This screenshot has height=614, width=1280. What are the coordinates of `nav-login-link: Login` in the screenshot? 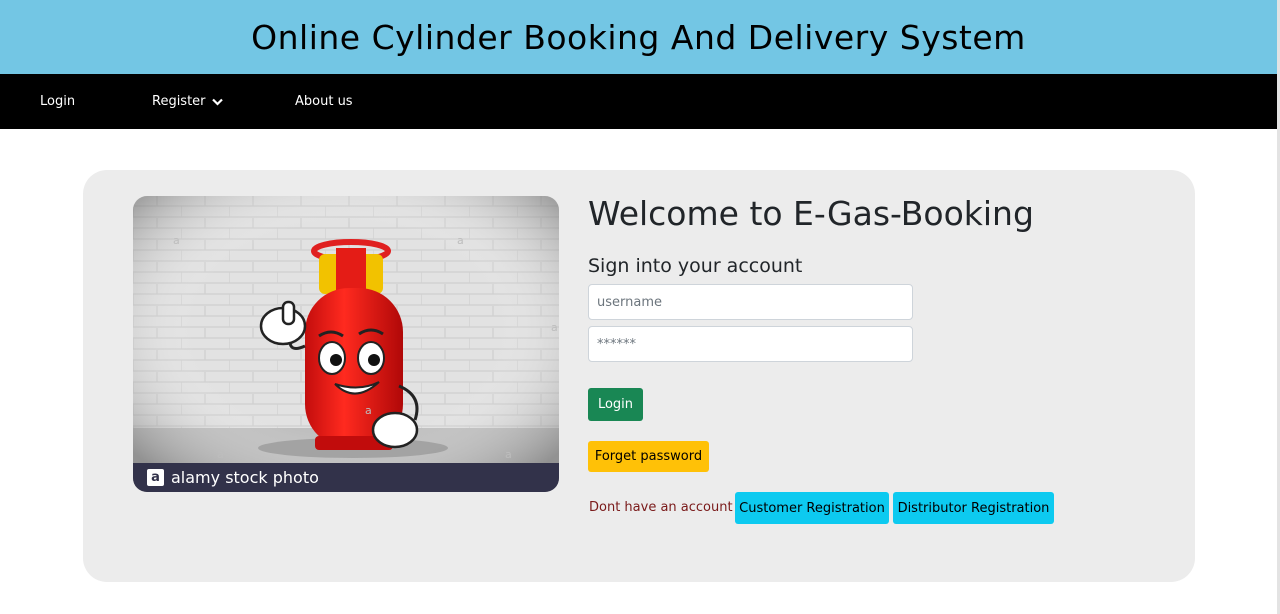 It's located at (57, 101).